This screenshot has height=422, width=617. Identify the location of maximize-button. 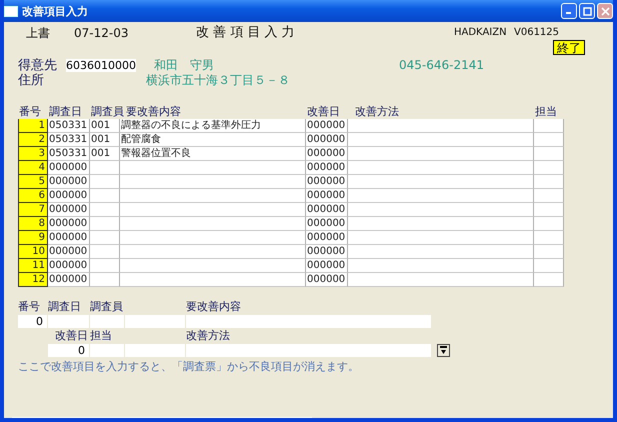
(587, 11).